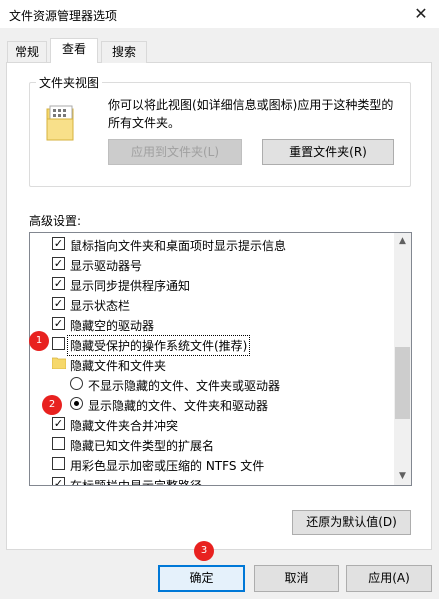  Describe the element at coordinates (124, 426) in the screenshot. I see `list-item-label: 隐藏文件夹合并冲突` at that location.